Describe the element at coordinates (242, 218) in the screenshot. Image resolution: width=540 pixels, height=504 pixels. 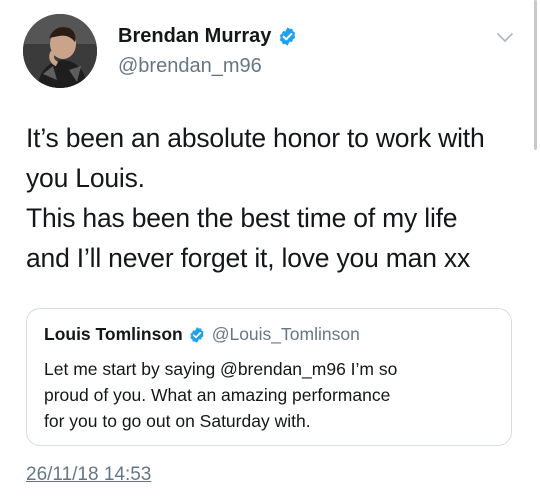
I see `tweet-line: This has been the best time of my life` at that location.